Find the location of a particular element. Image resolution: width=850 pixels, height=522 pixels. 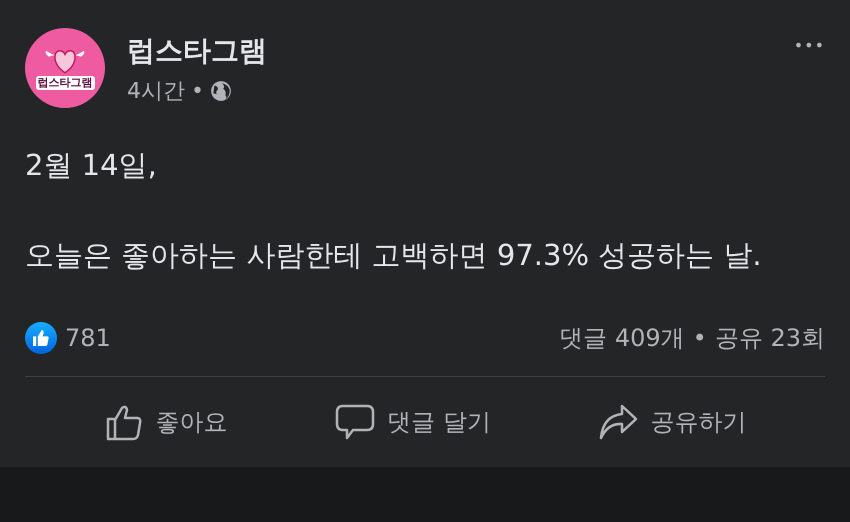

share-count: 공유 23회 is located at coordinates (769, 338).